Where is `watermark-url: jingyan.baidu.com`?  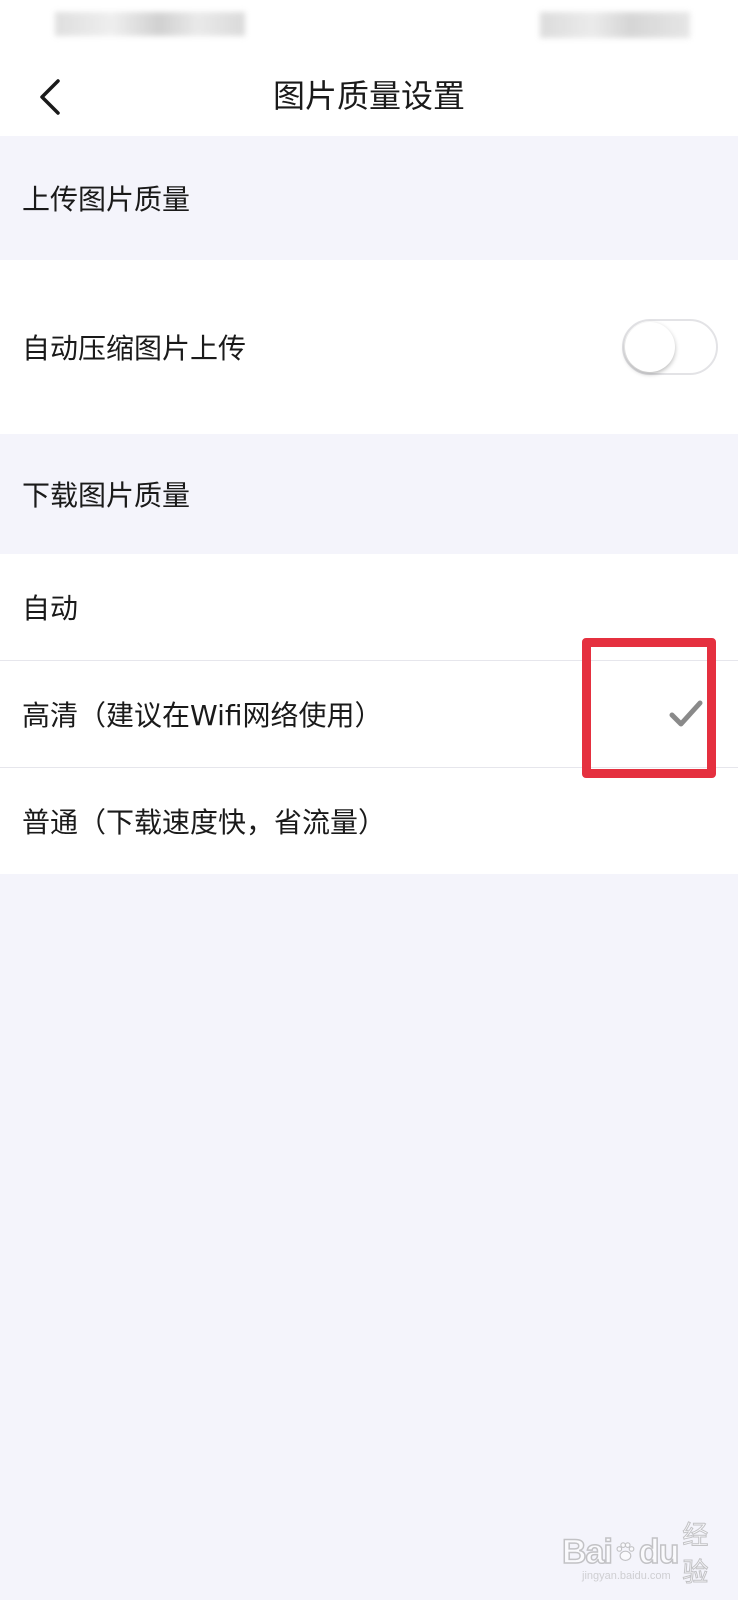
watermark-url: jingyan.baidu.com is located at coordinates (626, 1576).